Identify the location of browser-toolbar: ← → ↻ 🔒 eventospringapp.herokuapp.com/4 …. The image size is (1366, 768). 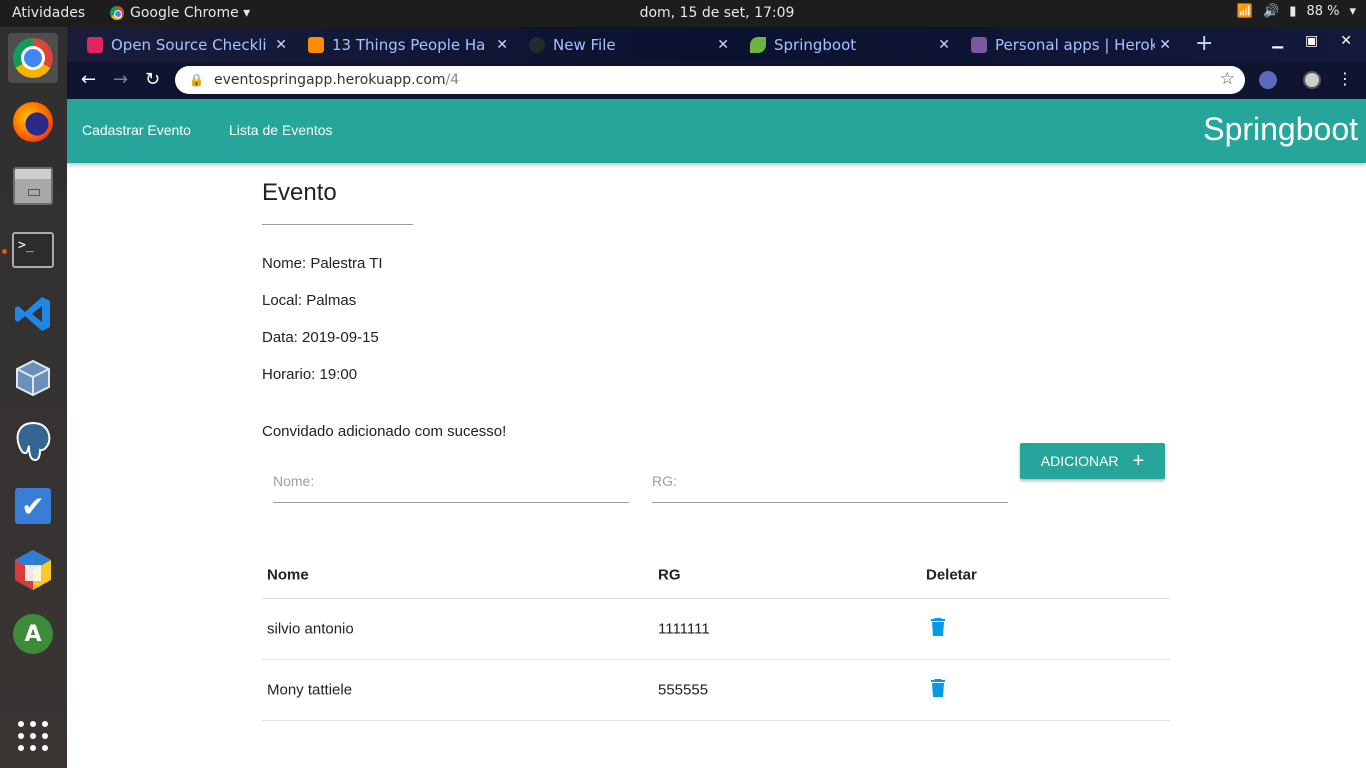
(716, 80).